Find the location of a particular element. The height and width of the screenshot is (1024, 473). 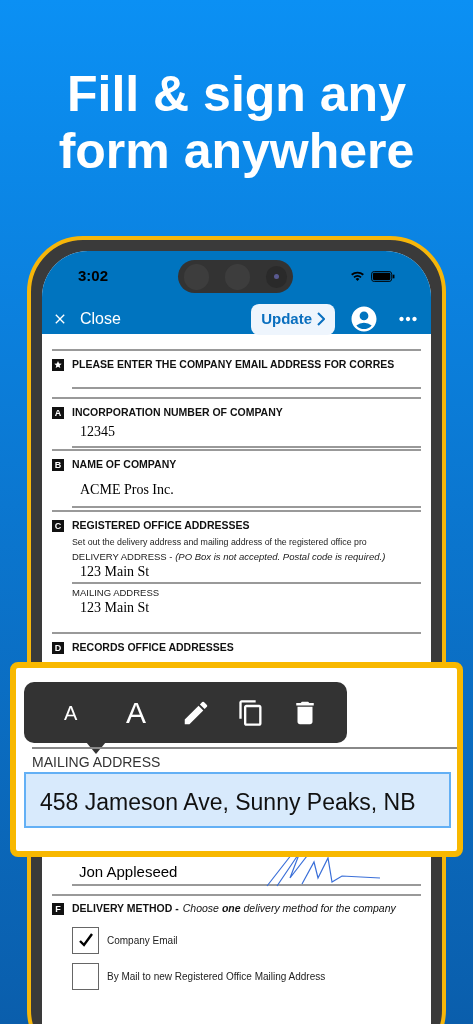

checkmark-icon is located at coordinates (85, 940).